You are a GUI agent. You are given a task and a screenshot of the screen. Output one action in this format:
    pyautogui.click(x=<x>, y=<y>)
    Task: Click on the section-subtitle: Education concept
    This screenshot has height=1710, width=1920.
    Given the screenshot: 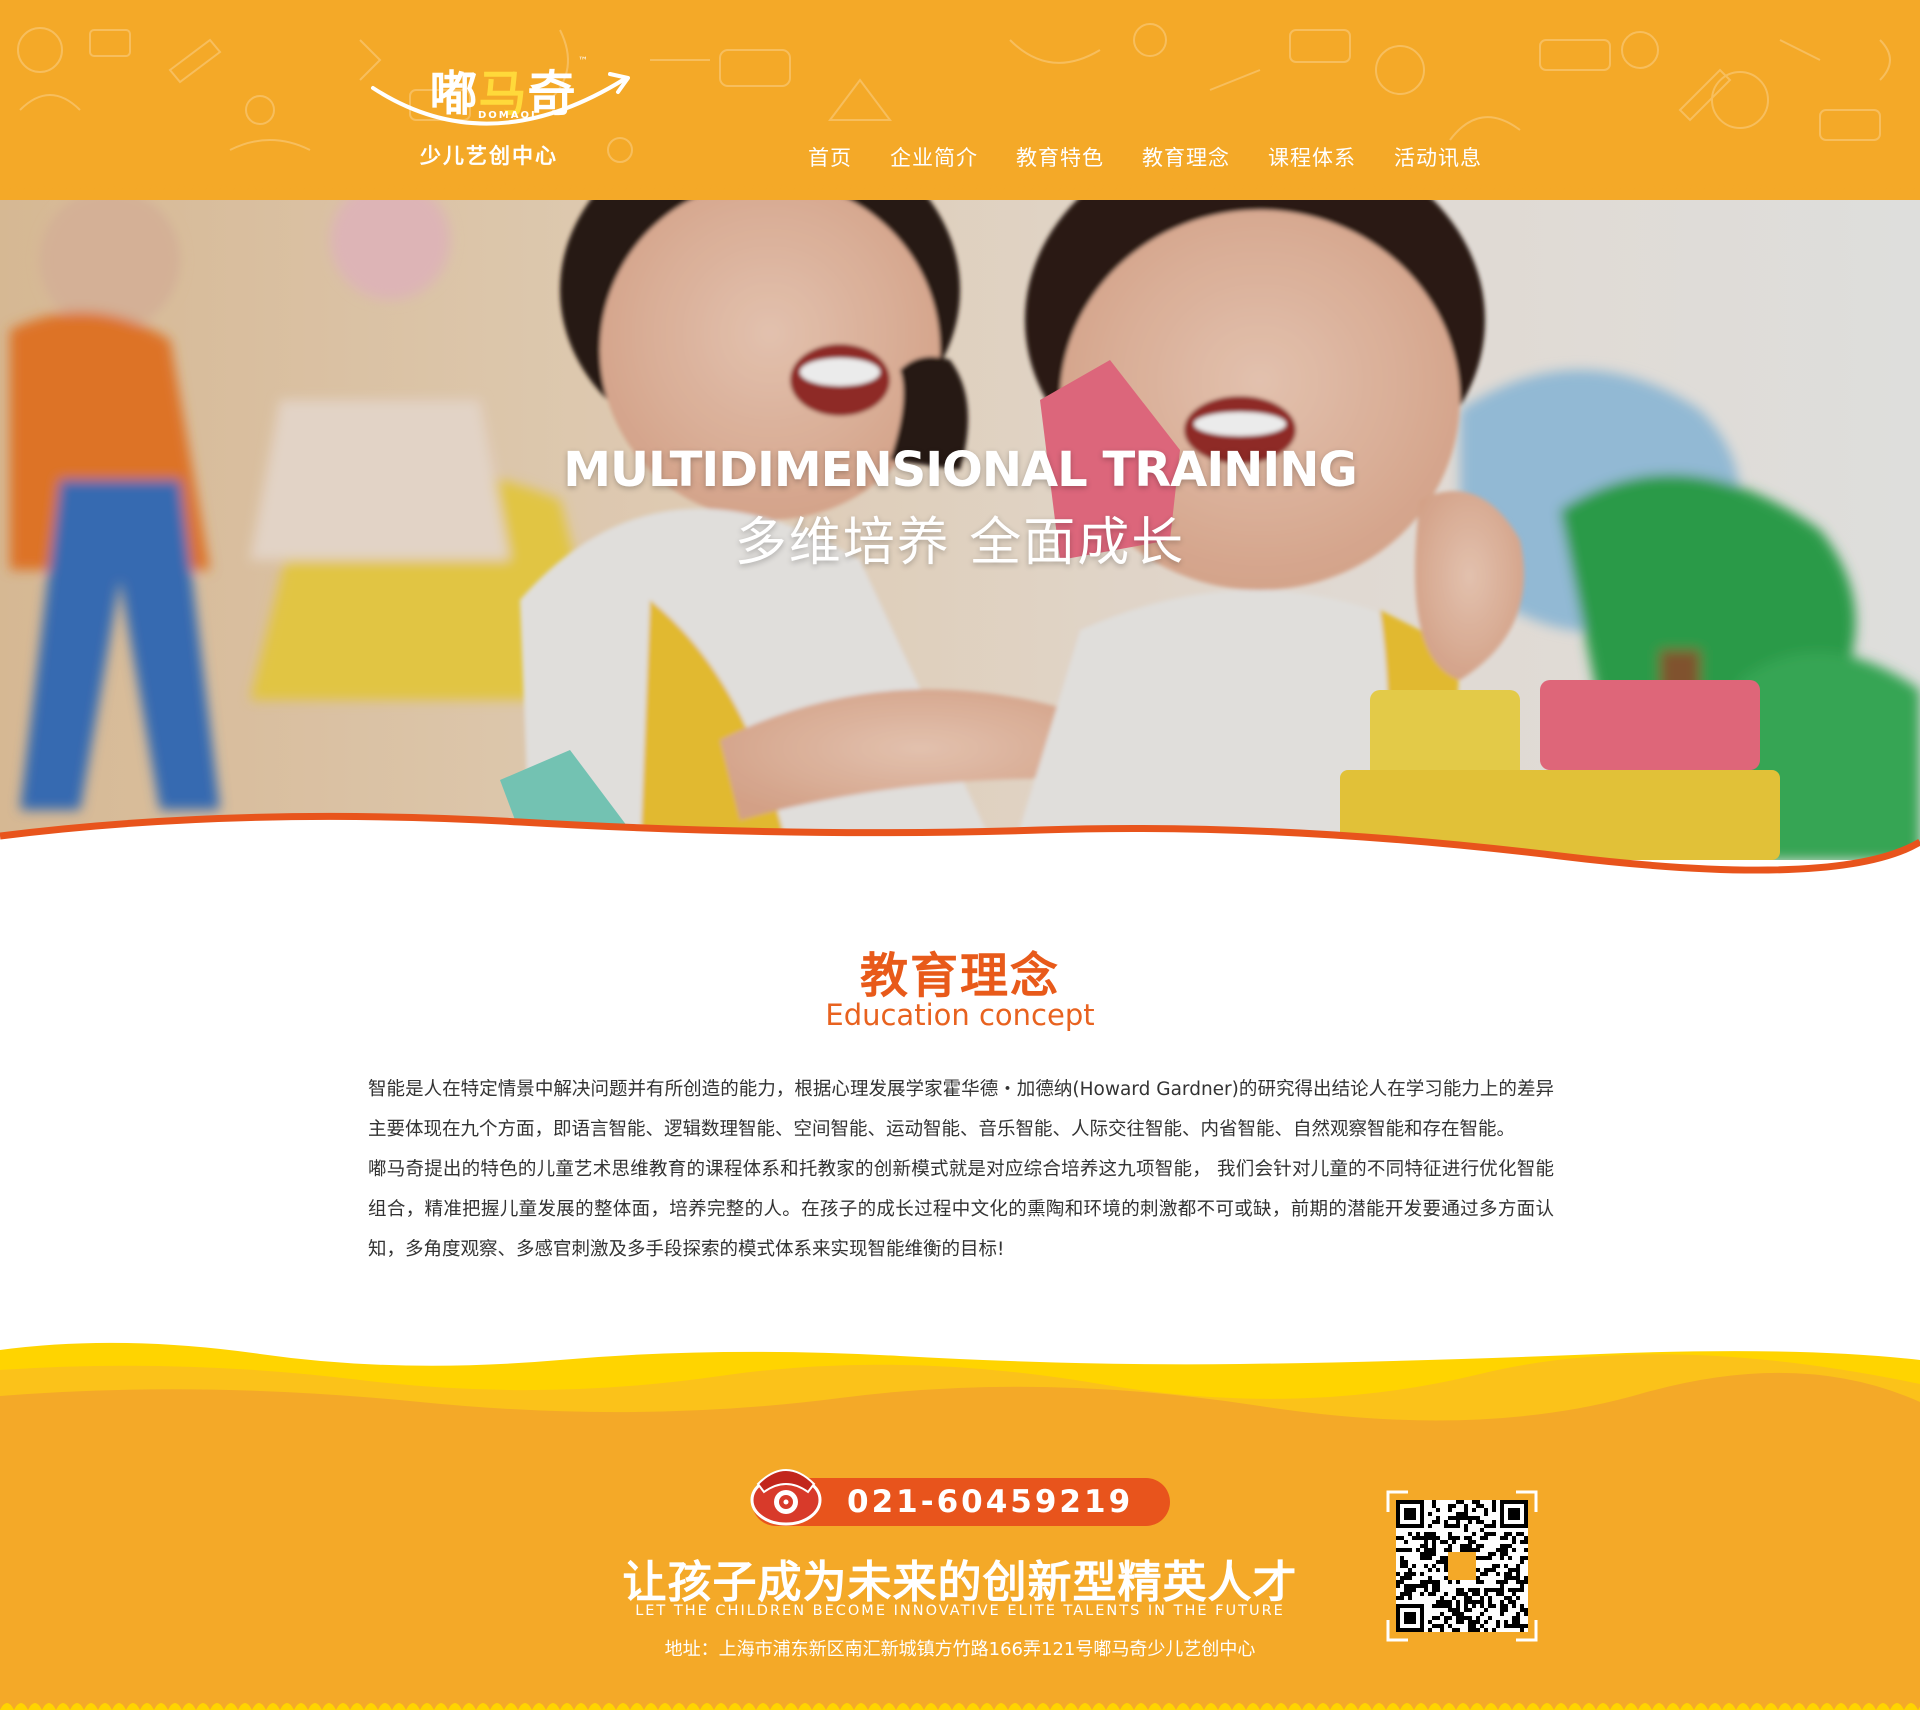 What is the action you would take?
    pyautogui.click(x=960, y=1015)
    